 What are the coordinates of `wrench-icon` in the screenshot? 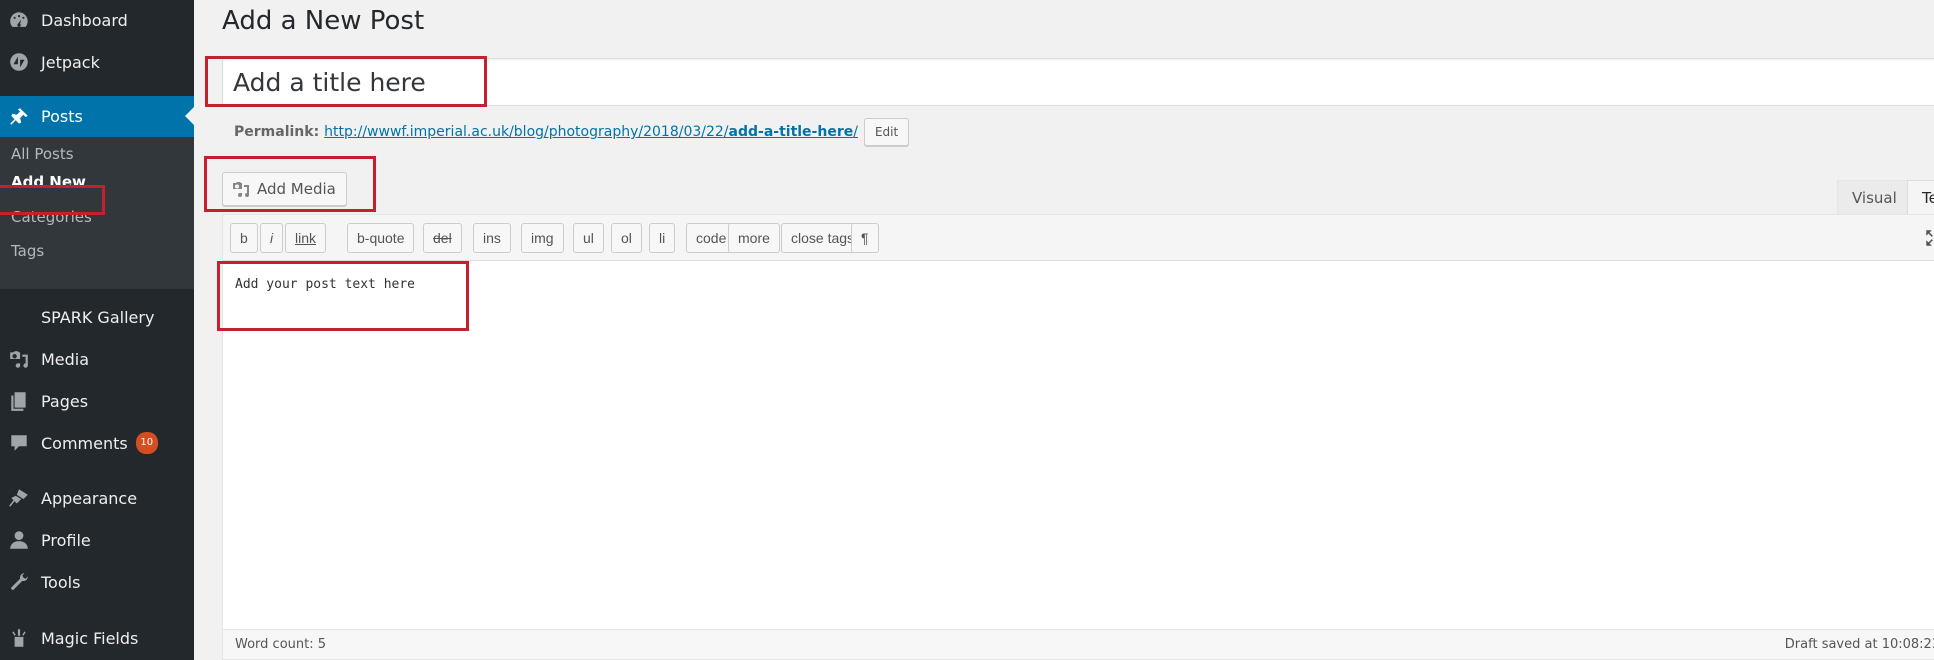 It's located at (19, 582).